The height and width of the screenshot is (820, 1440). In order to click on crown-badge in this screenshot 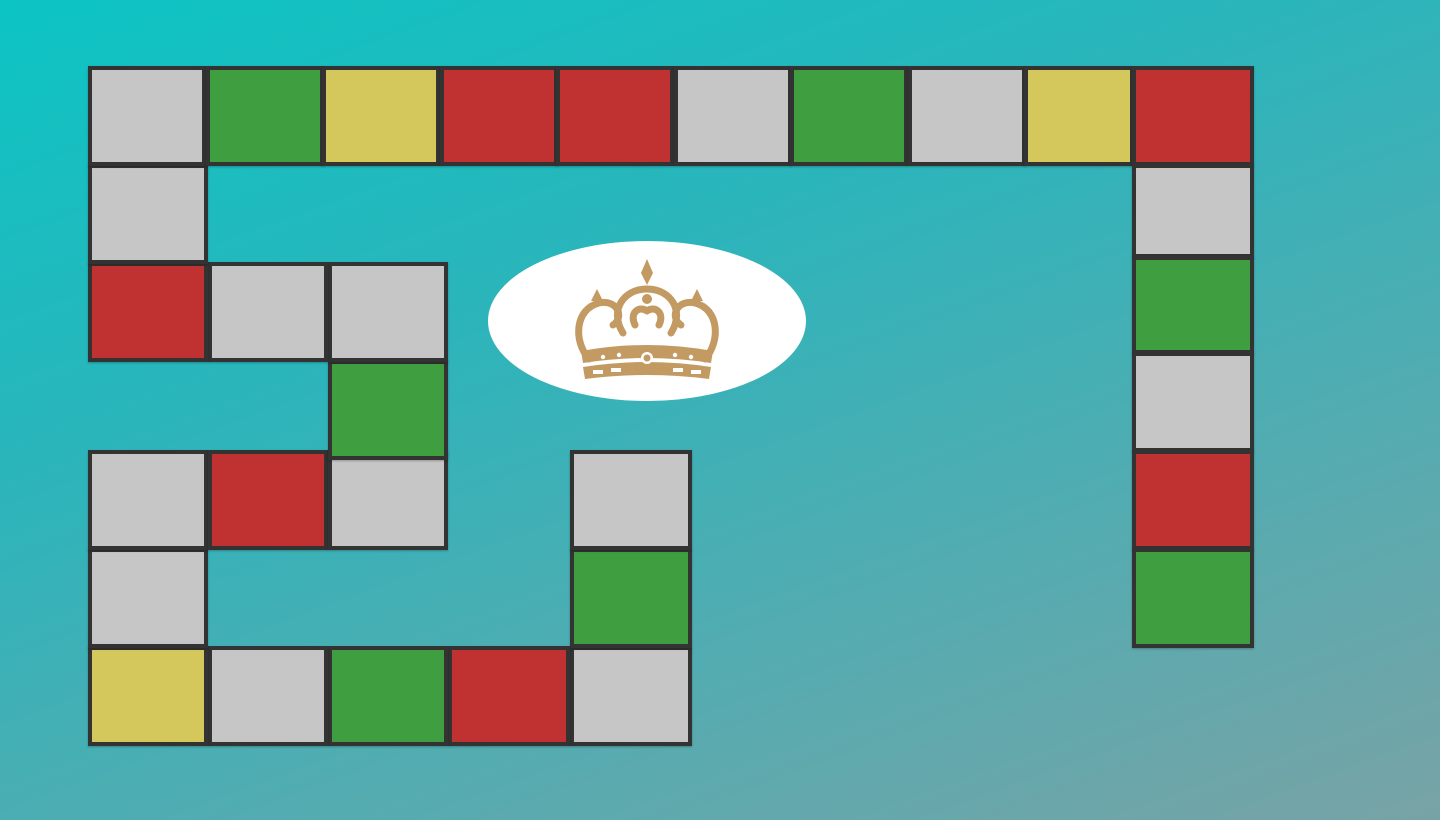, I will do `click(647, 321)`.